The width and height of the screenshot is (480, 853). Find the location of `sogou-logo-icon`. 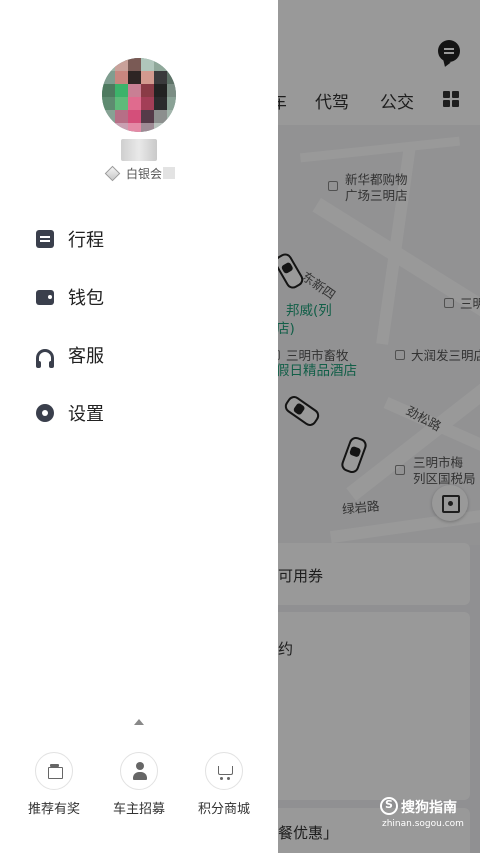

sogou-logo-icon is located at coordinates (389, 806).